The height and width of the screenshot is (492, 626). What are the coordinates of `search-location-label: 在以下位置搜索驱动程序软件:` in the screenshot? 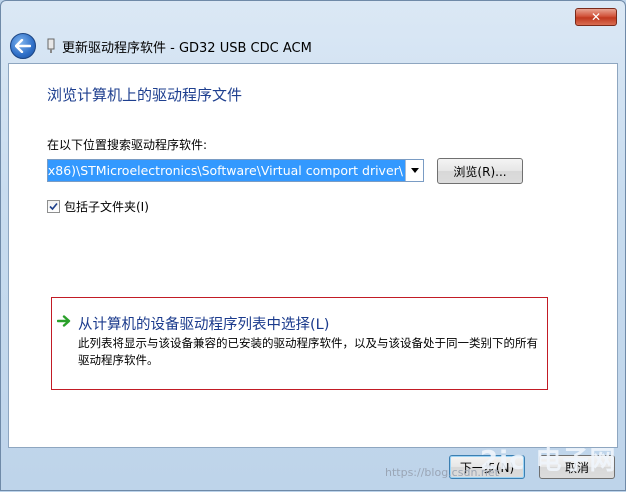 It's located at (127, 145).